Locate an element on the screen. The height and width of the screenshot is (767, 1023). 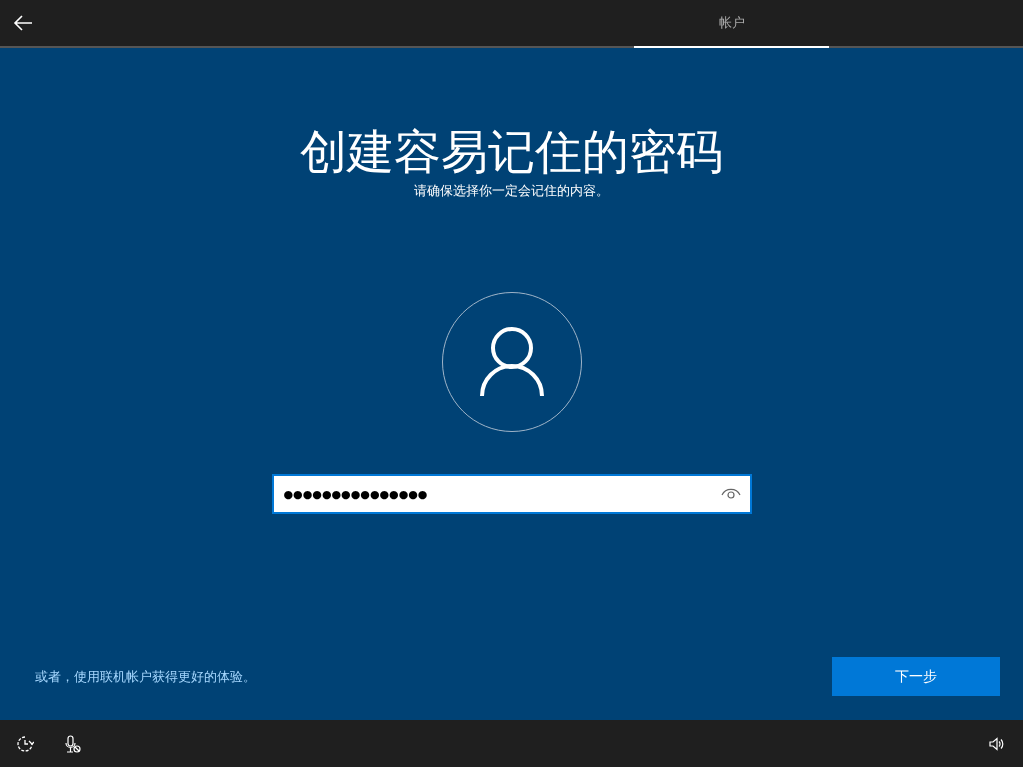
clock-arrow-icon is located at coordinates (25, 743).